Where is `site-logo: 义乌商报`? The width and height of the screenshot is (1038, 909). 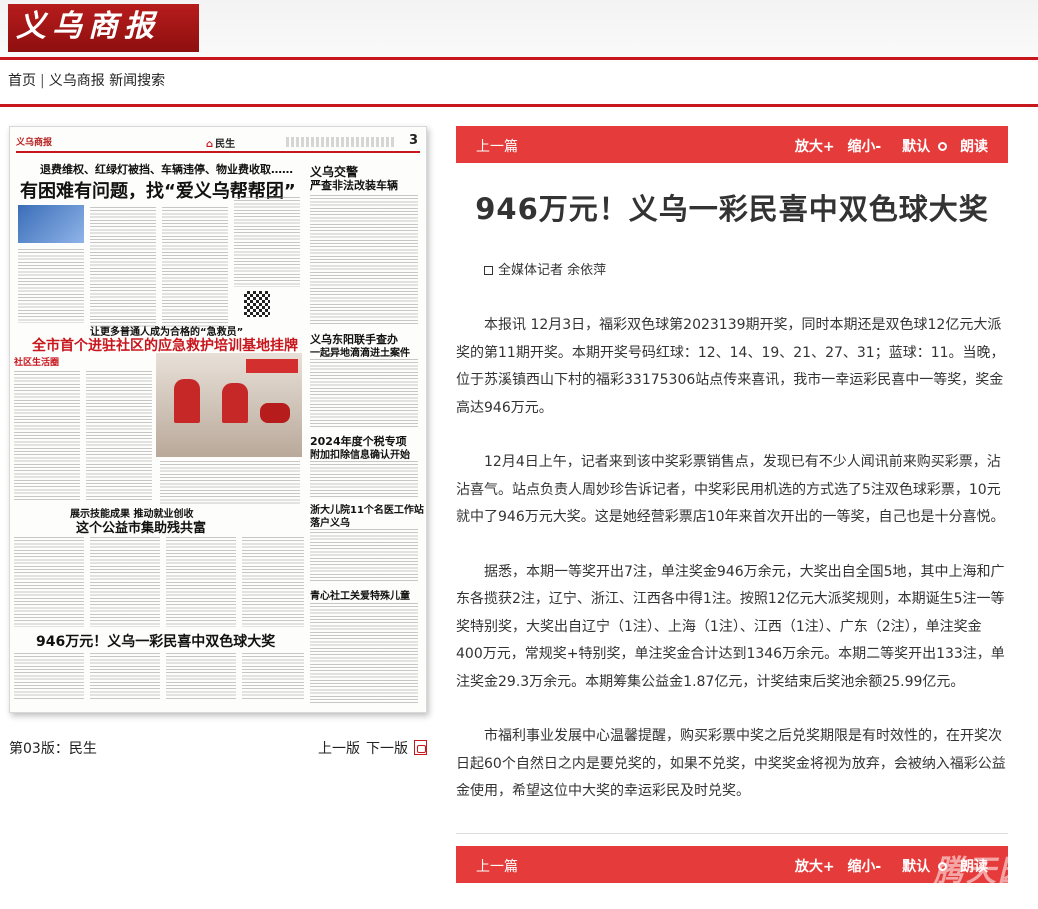 site-logo: 义乌商报 is located at coordinates (103, 28).